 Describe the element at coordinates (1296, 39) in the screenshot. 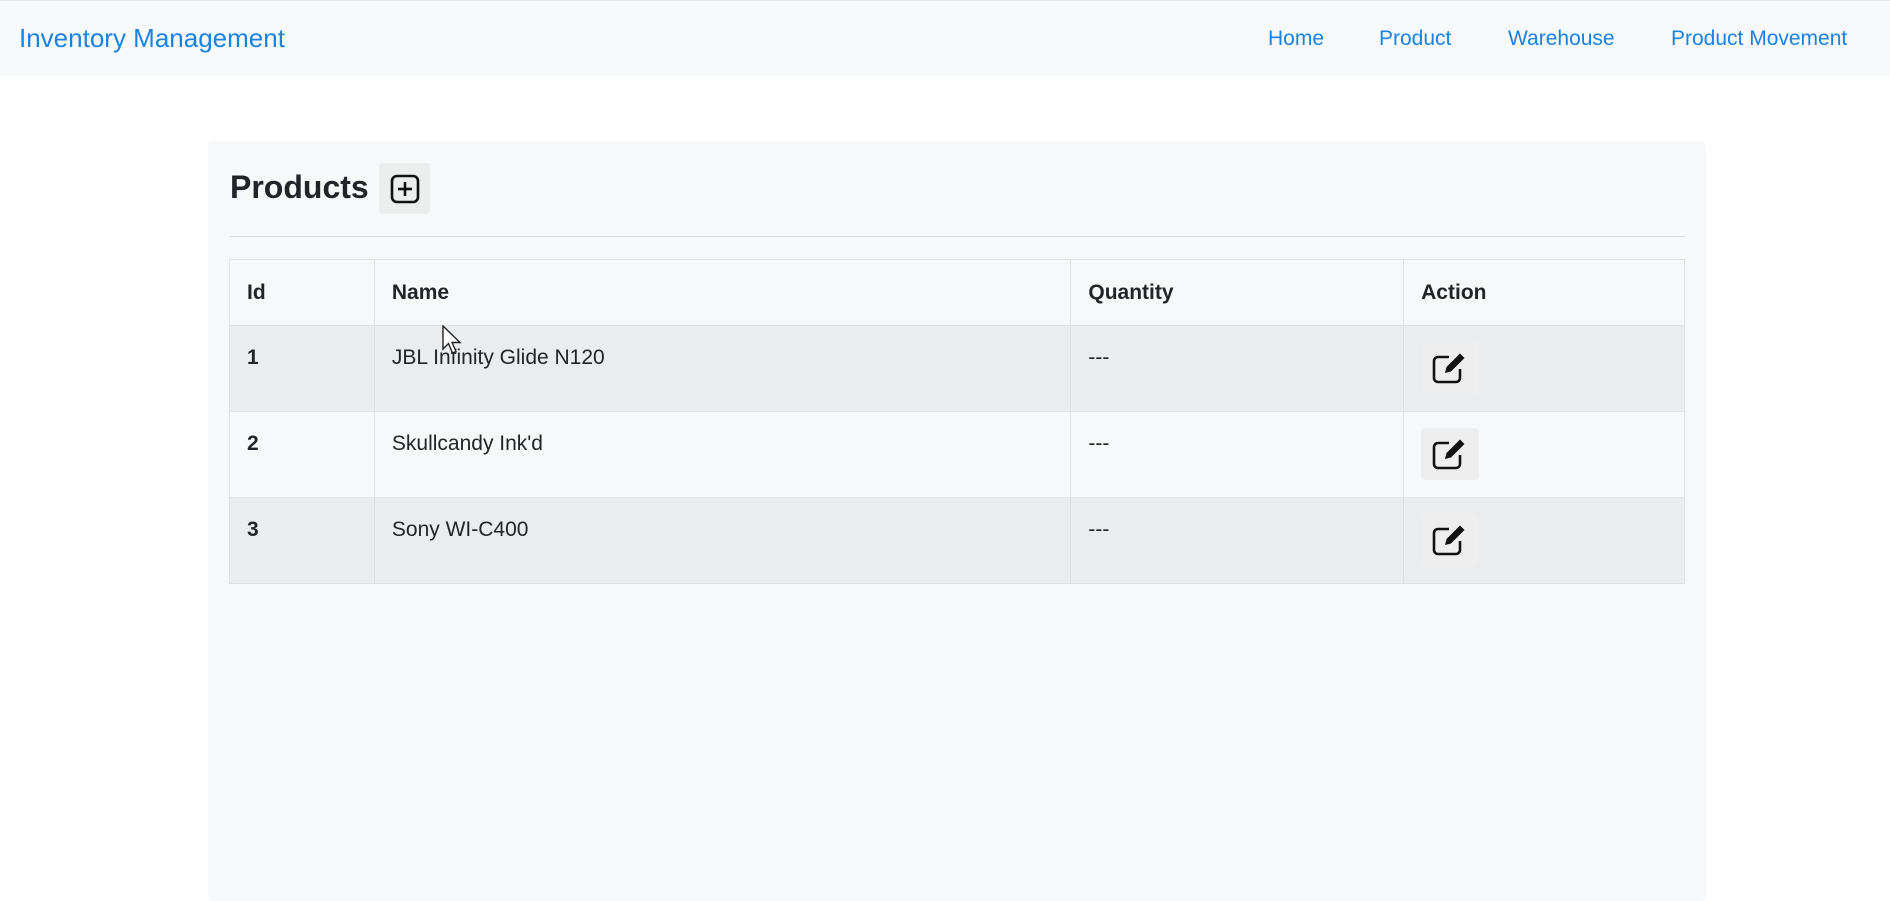

I see `nav-link-home: Home` at that location.